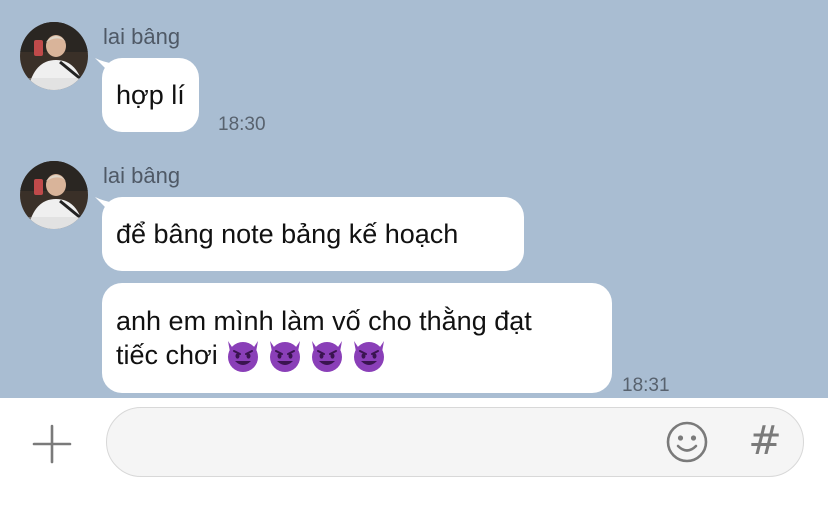 The image size is (828, 505). I want to click on emoji-button, so click(687, 442).